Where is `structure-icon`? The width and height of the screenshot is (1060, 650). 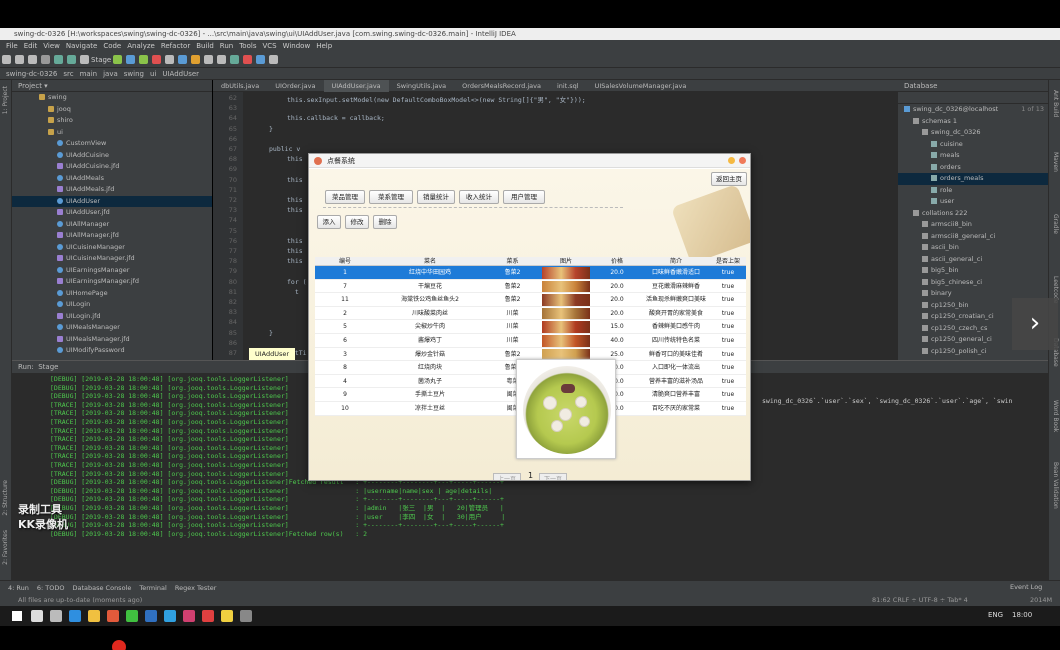
structure-icon is located at coordinates (170, 59).